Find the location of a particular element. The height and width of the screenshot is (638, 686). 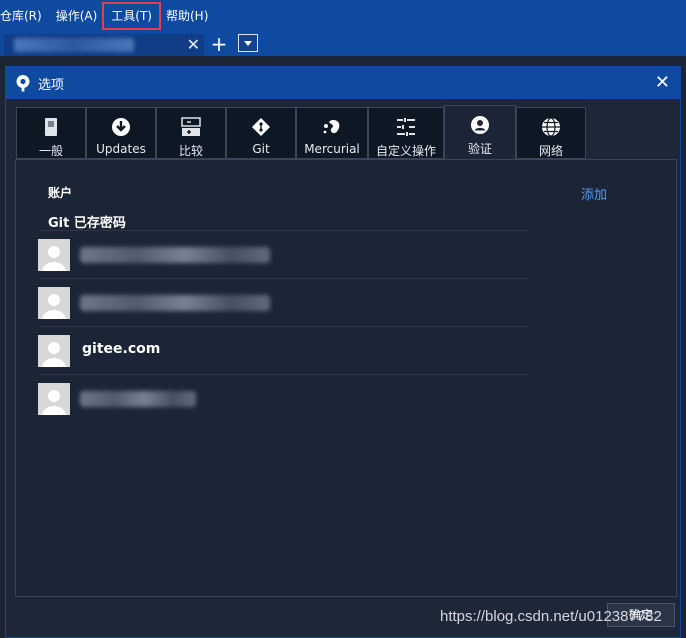

tab-label: 一般 is located at coordinates (50, 151).